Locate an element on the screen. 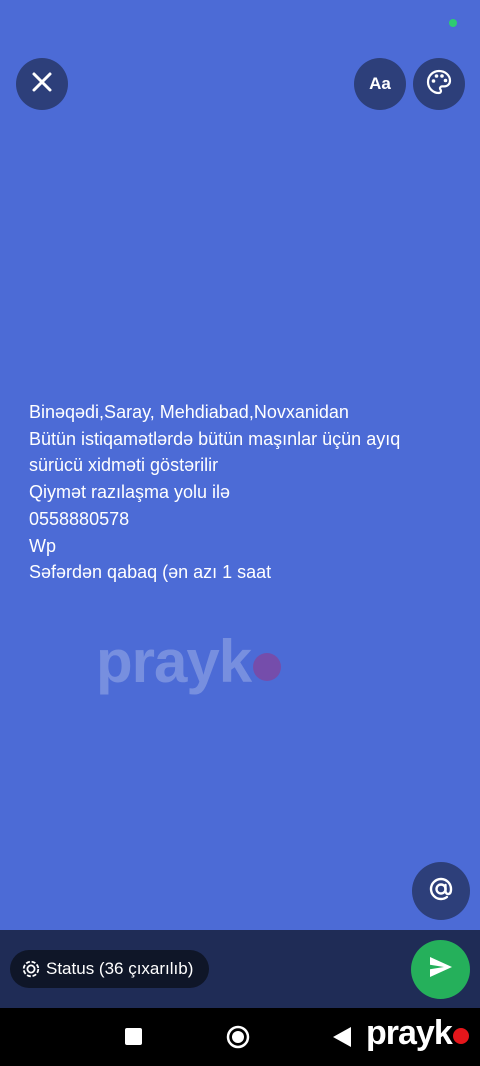  send-button is located at coordinates (440, 969).